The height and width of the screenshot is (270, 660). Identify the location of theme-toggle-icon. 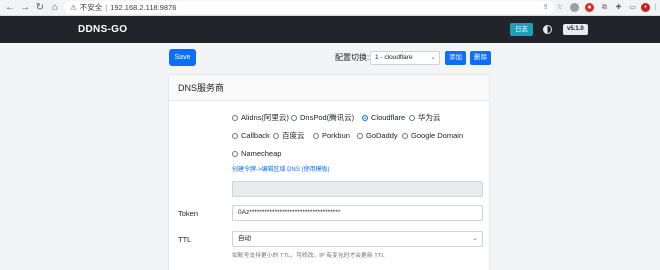
(547, 29).